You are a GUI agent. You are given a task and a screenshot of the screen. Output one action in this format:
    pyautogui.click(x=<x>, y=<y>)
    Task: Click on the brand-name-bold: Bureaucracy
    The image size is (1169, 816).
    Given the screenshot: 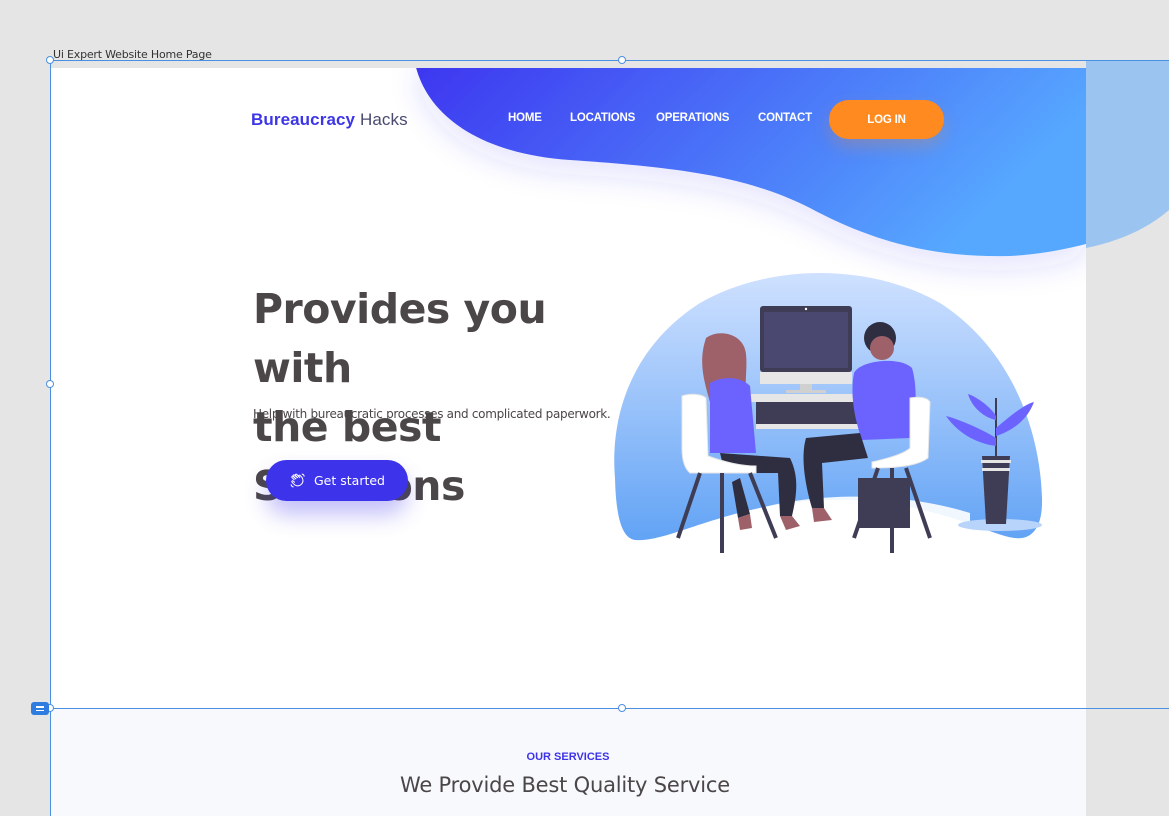 What is the action you would take?
    pyautogui.click(x=303, y=119)
    